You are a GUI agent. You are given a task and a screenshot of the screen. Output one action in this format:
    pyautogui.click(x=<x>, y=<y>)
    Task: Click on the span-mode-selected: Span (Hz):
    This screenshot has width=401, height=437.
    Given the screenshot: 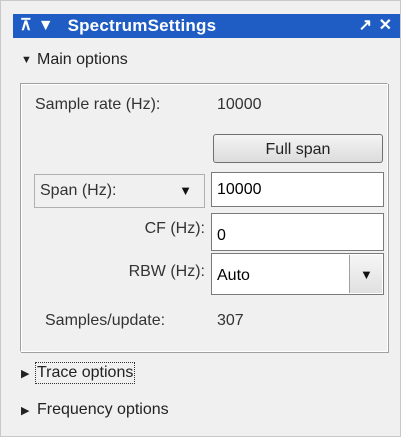 What is the action you would take?
    pyautogui.click(x=78, y=190)
    